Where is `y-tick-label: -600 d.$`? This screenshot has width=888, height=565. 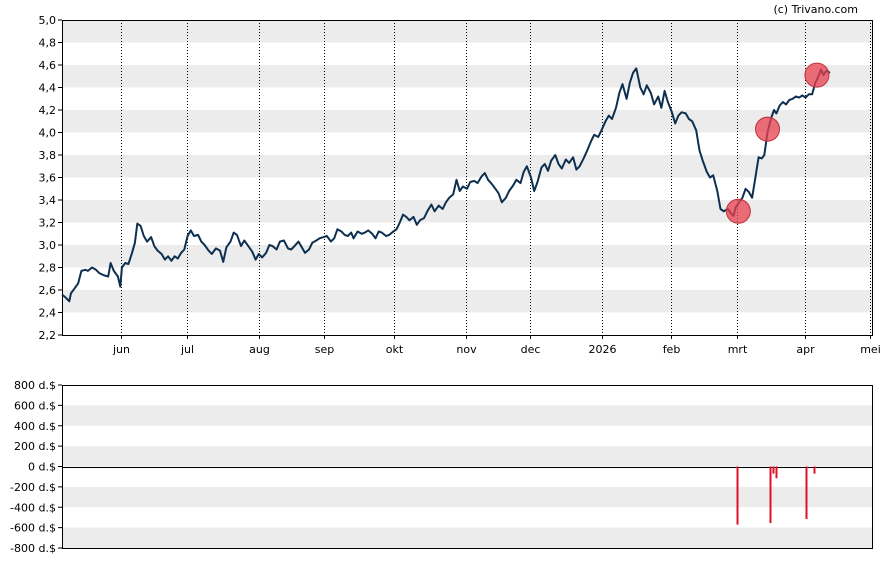
y-tick-label: -600 d.$ is located at coordinates (33, 528).